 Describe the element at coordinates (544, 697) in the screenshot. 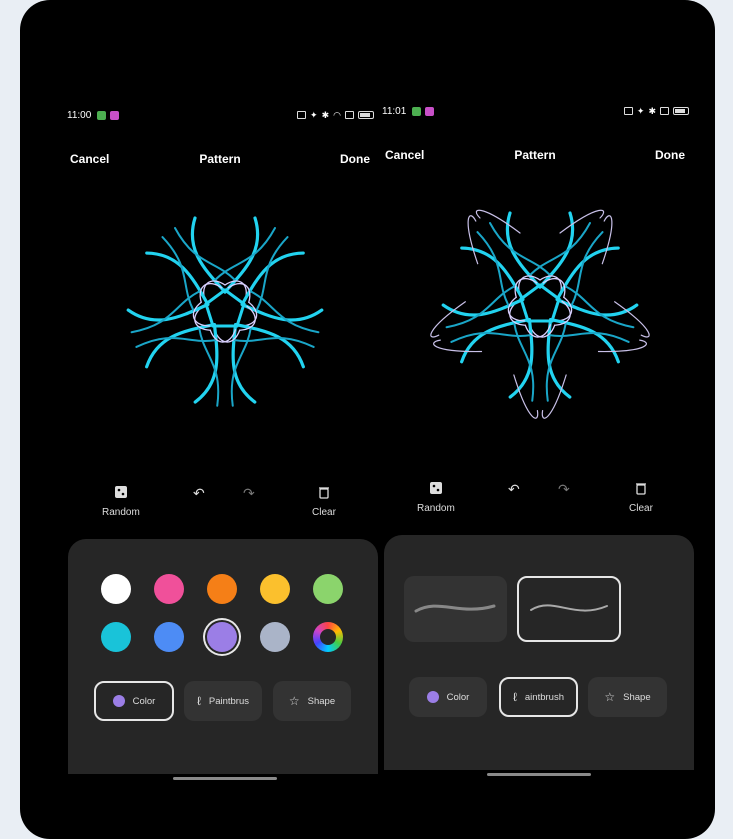

I see `tab-paintbrush-label: aintbrush` at that location.